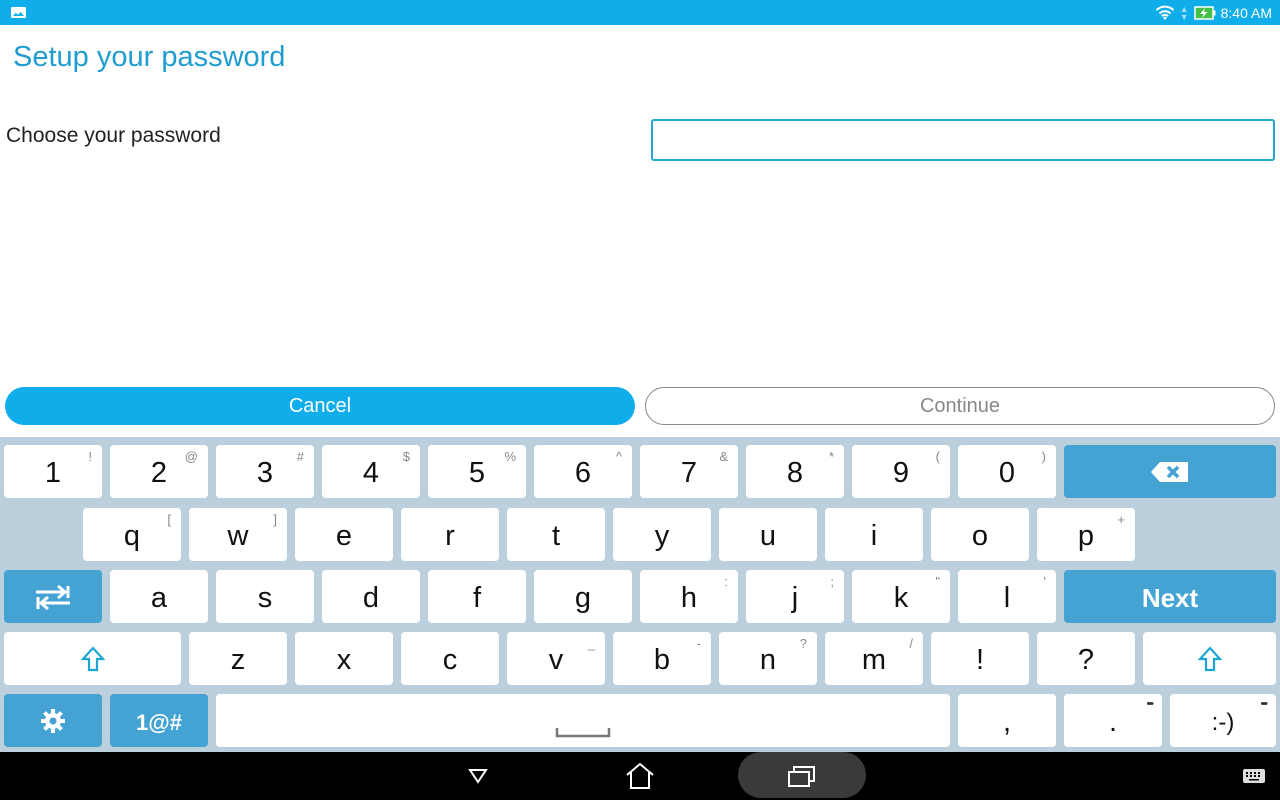  Describe the element at coordinates (53, 471) in the screenshot. I see `key-1: 1!` at that location.